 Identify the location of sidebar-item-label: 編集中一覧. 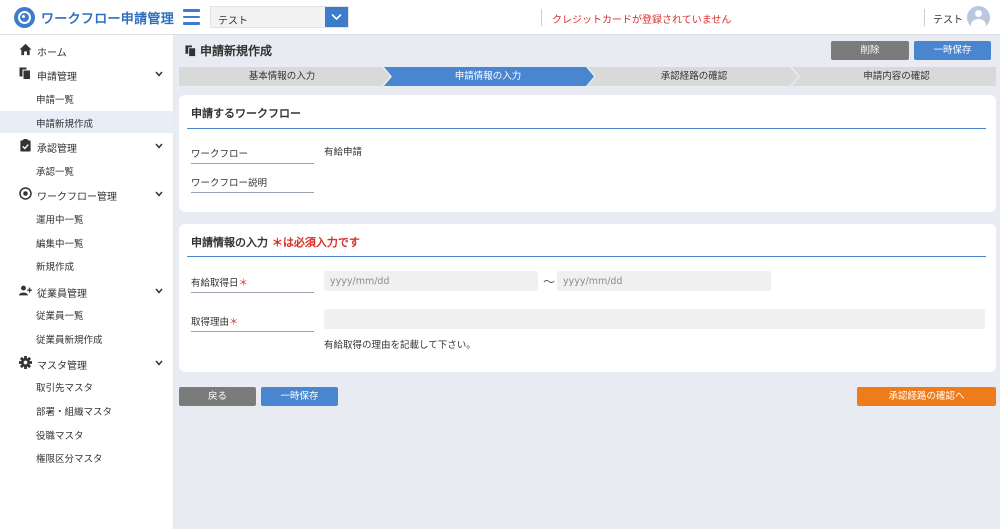
(60, 244).